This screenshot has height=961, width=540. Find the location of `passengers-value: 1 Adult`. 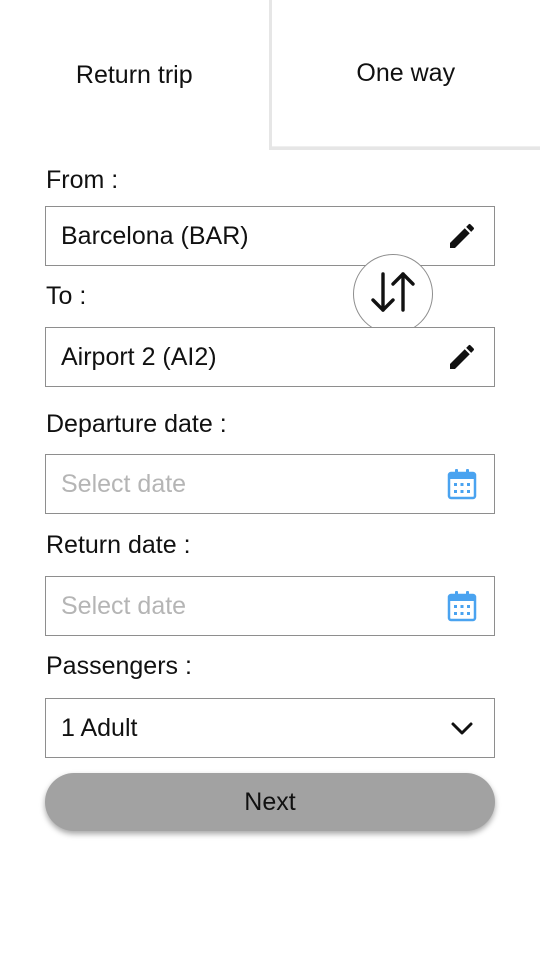

passengers-value: 1 Adult is located at coordinates (99, 727).